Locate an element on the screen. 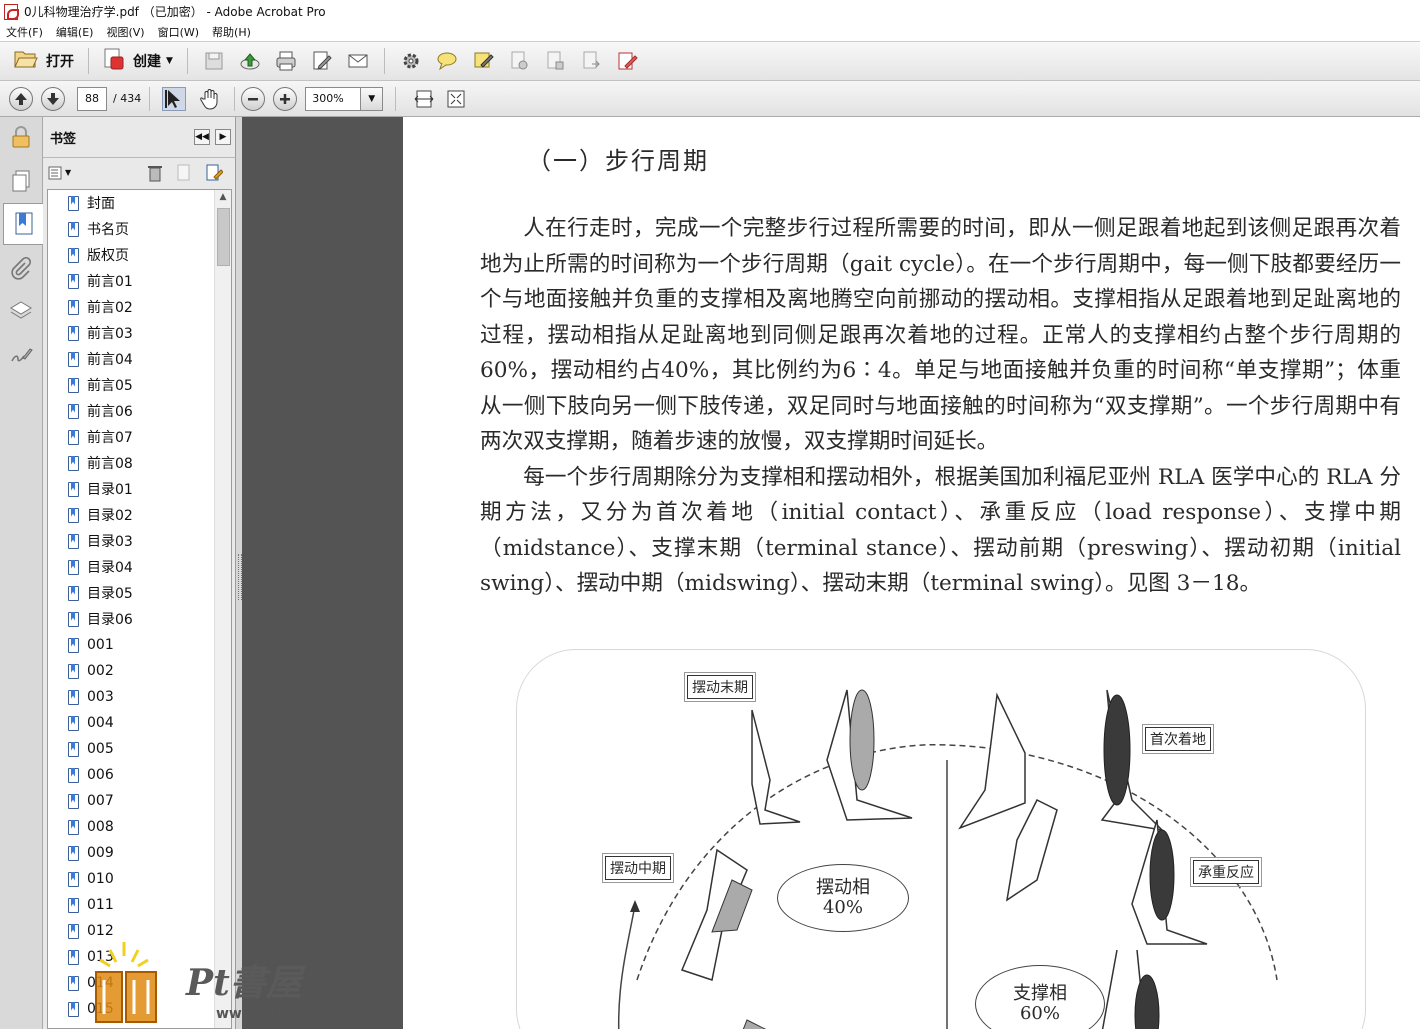 The width and height of the screenshot is (1420, 1029). zoom-in-button is located at coordinates (285, 98).